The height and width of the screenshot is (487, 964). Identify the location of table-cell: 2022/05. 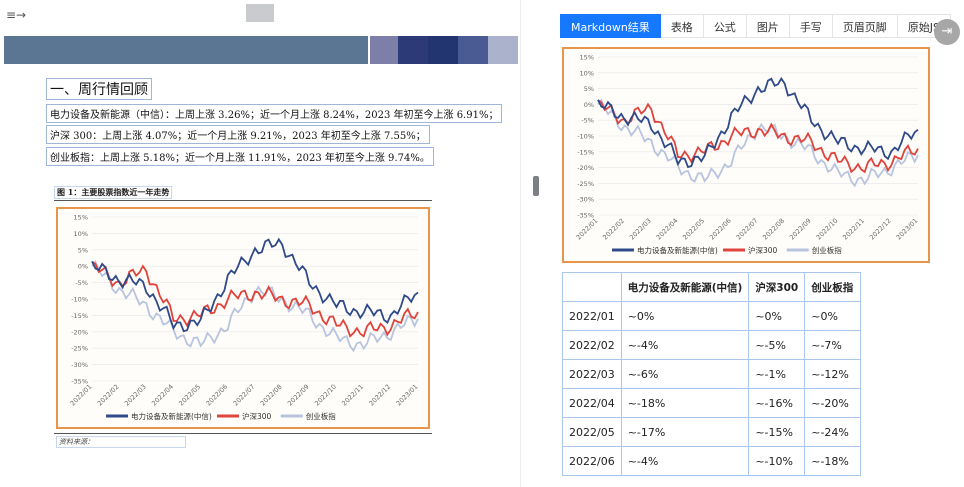
(592, 432).